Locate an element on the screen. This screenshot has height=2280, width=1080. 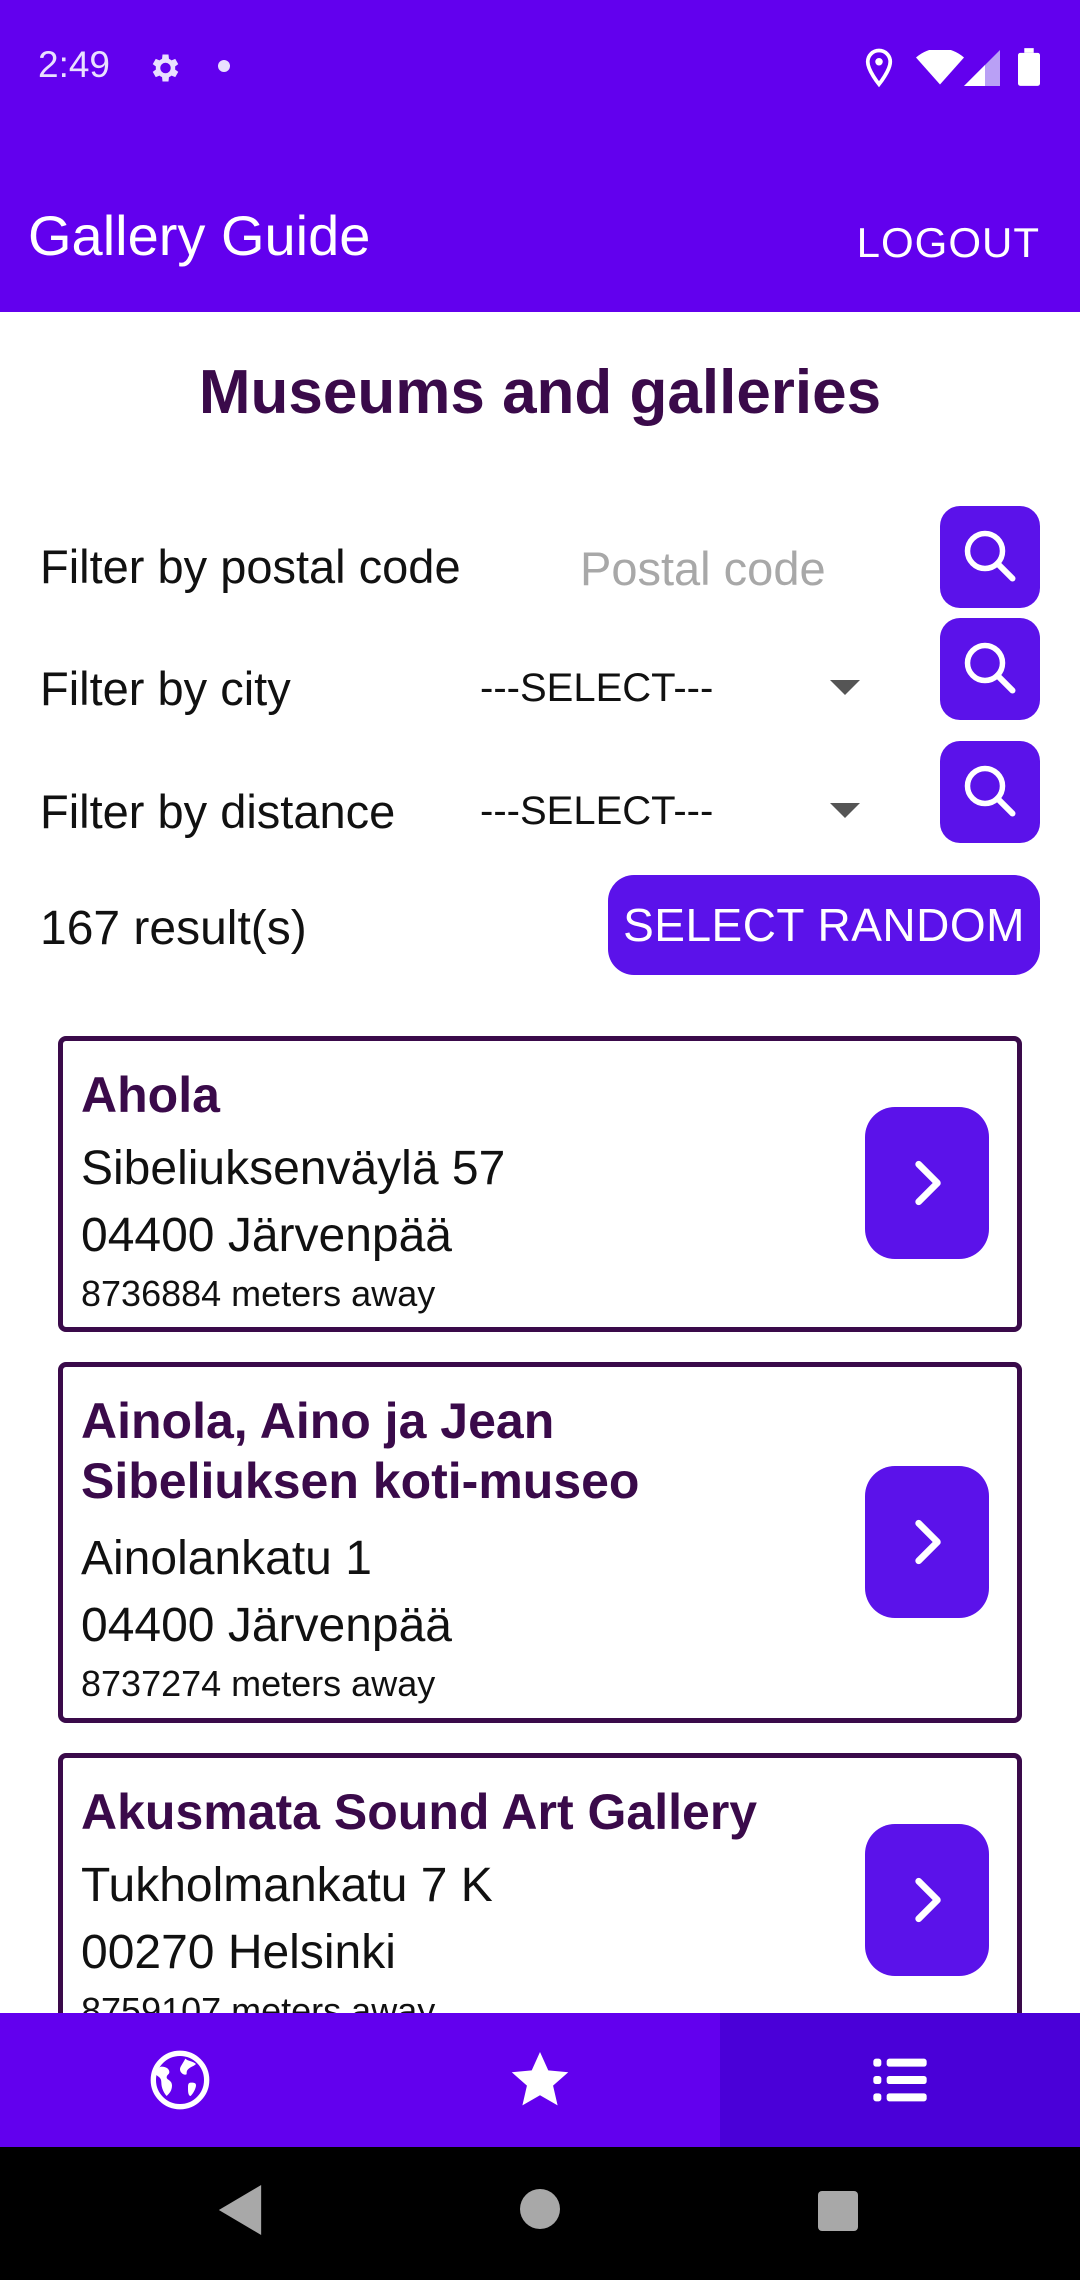
place-street: Ainolankatu 1 is located at coordinates (226, 1558).